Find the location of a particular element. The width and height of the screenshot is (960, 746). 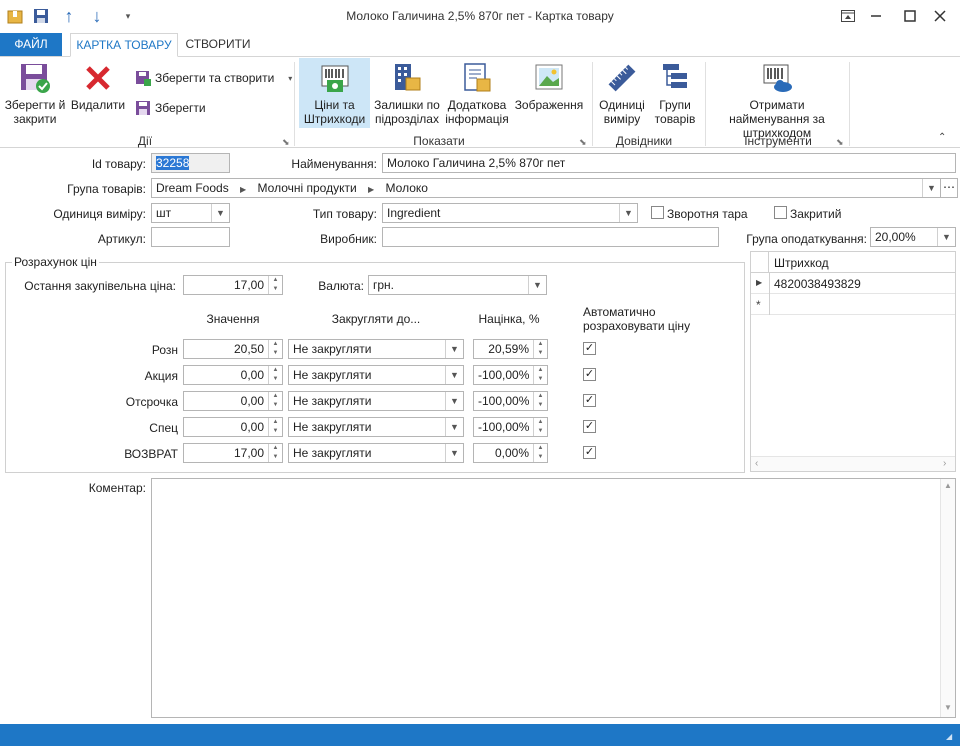

save-button: Зберегти is located at coordinates (170, 108).